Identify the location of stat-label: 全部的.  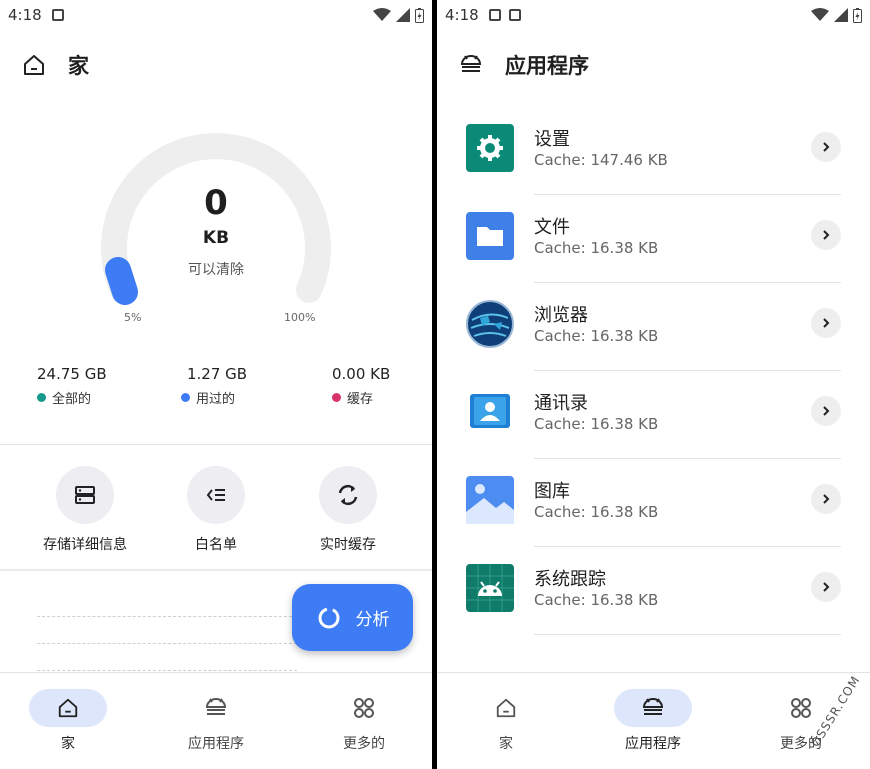
(72, 399).